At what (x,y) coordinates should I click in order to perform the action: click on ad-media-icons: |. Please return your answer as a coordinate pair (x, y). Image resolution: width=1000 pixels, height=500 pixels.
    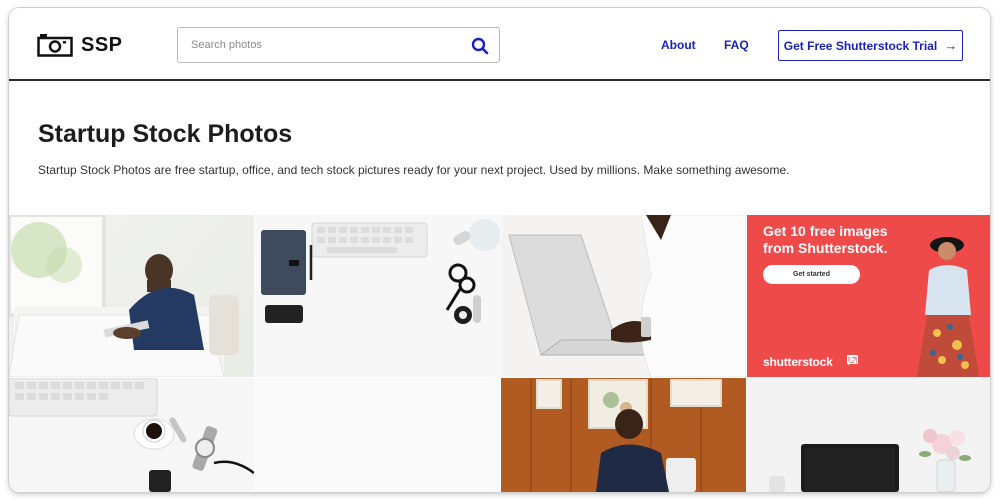
    Looking at the image, I should click on (852, 360).